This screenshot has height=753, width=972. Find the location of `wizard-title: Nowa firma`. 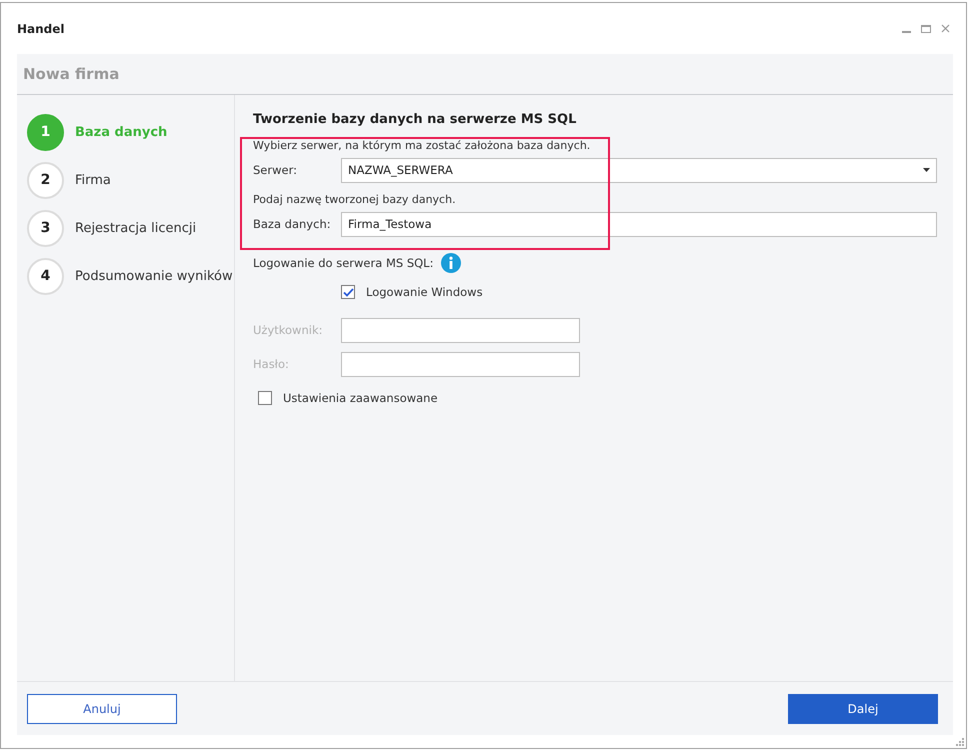

wizard-title: Nowa firma is located at coordinates (71, 74).